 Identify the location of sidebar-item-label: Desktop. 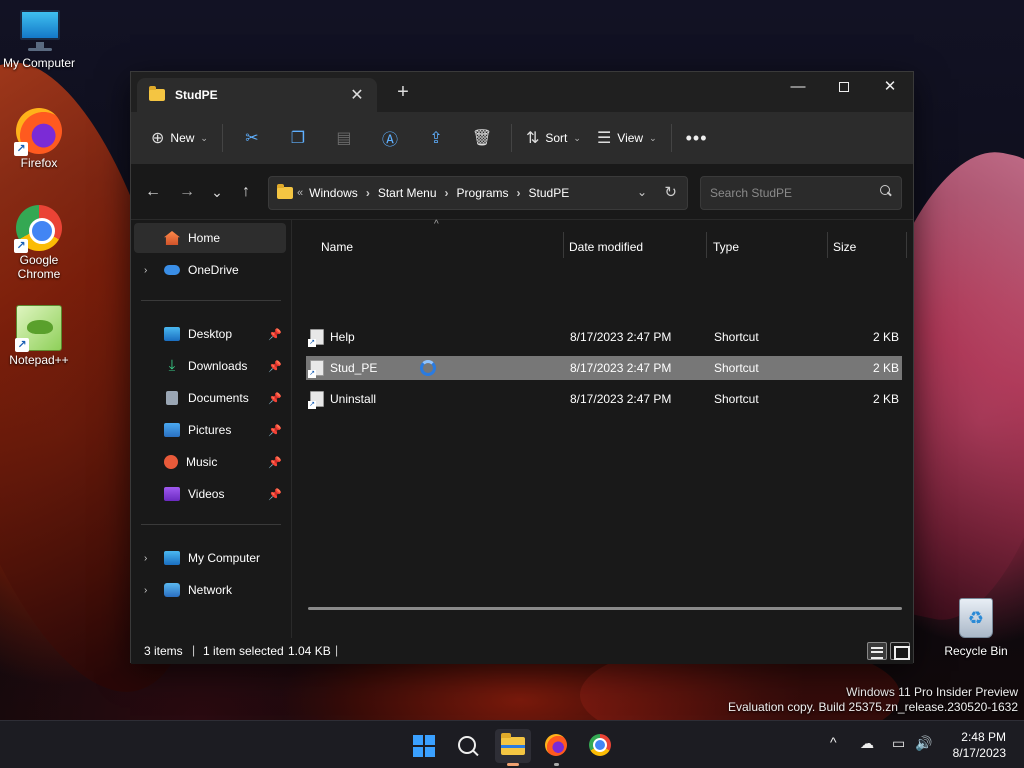
(210, 334).